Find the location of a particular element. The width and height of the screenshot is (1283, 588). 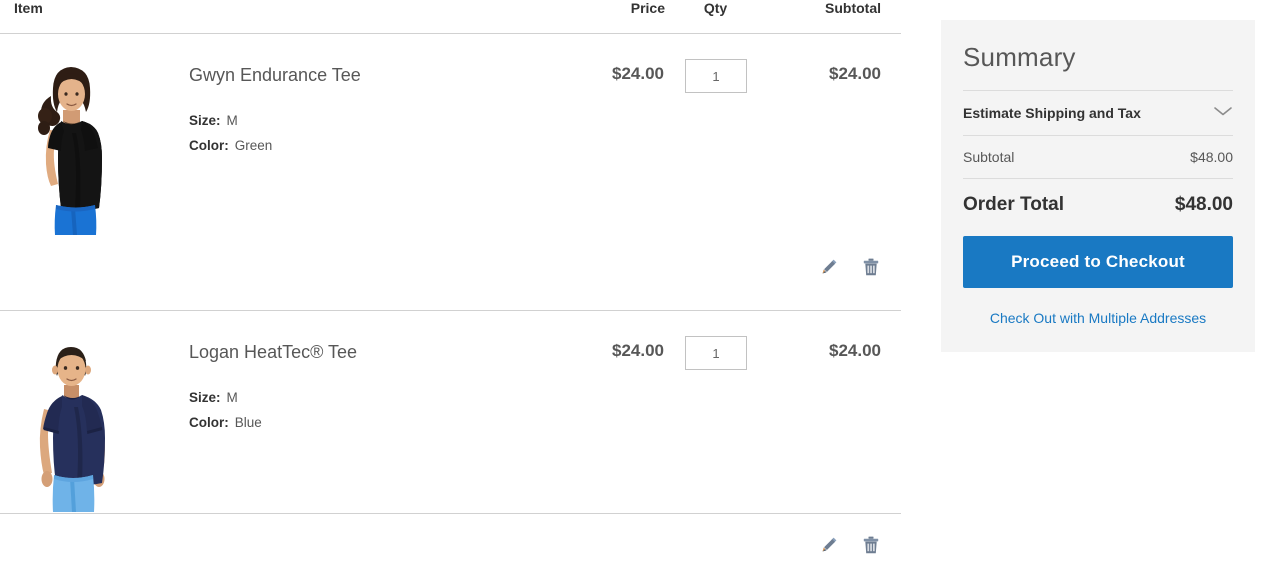

column-header-item: Item is located at coordinates (290, 17).